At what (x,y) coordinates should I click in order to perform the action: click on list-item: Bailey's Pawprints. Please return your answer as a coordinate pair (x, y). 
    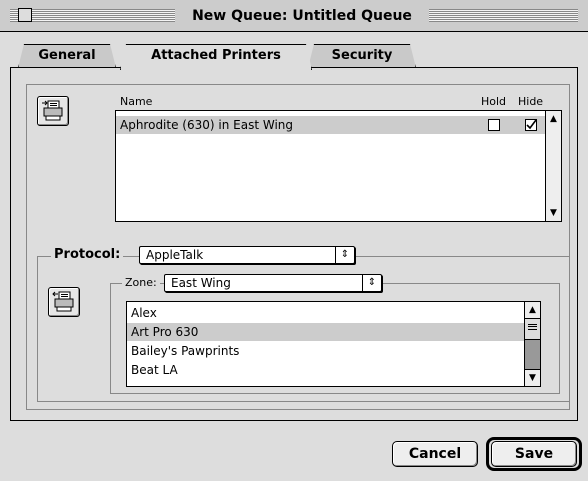
    Looking at the image, I should click on (325, 351).